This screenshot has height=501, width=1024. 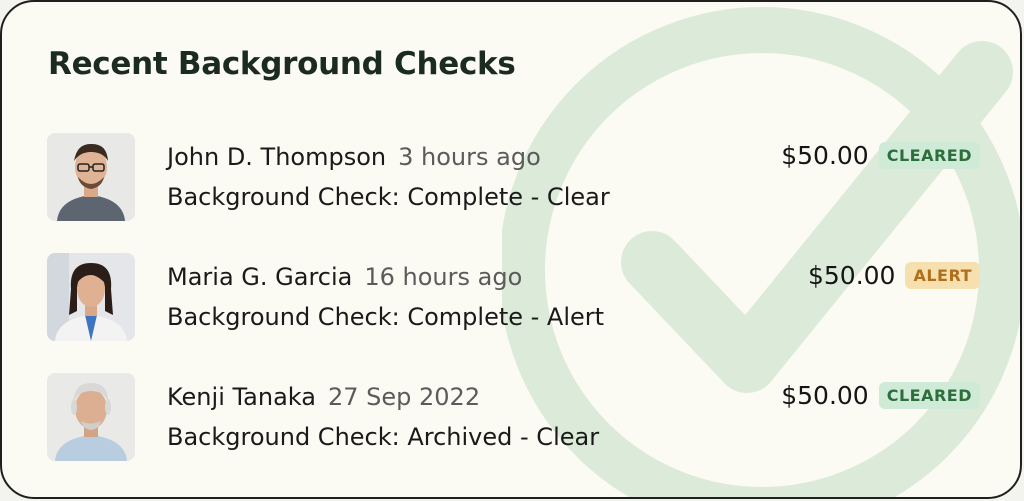 I want to click on check-description: Background Check: Complete - Alert, so click(x=386, y=317).